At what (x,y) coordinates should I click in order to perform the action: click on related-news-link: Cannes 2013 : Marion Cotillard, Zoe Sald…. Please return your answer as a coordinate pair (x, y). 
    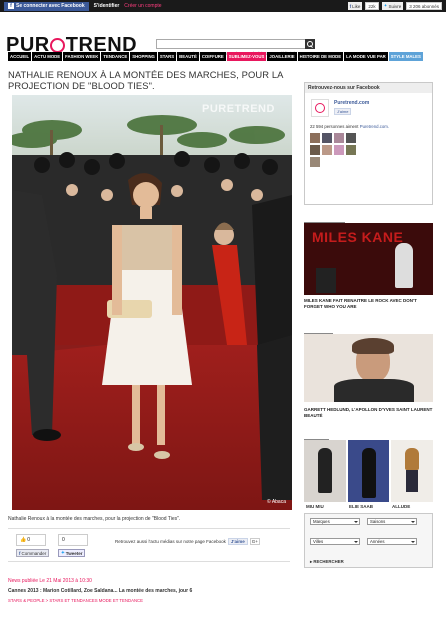
    Looking at the image, I should click on (100, 591).